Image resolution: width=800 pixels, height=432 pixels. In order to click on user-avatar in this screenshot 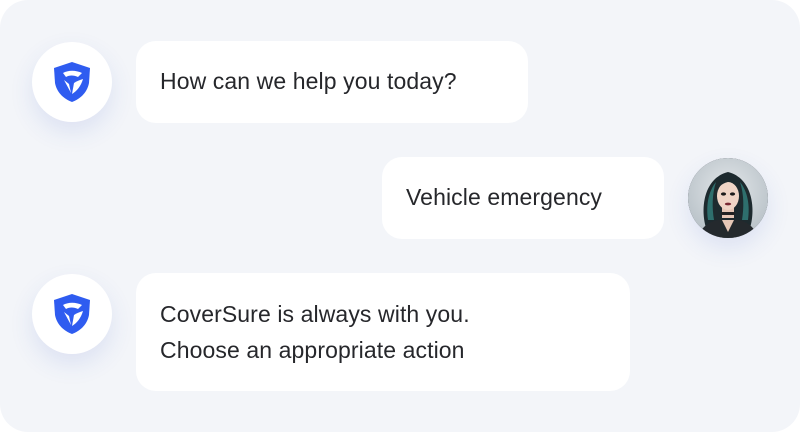, I will do `click(728, 198)`.